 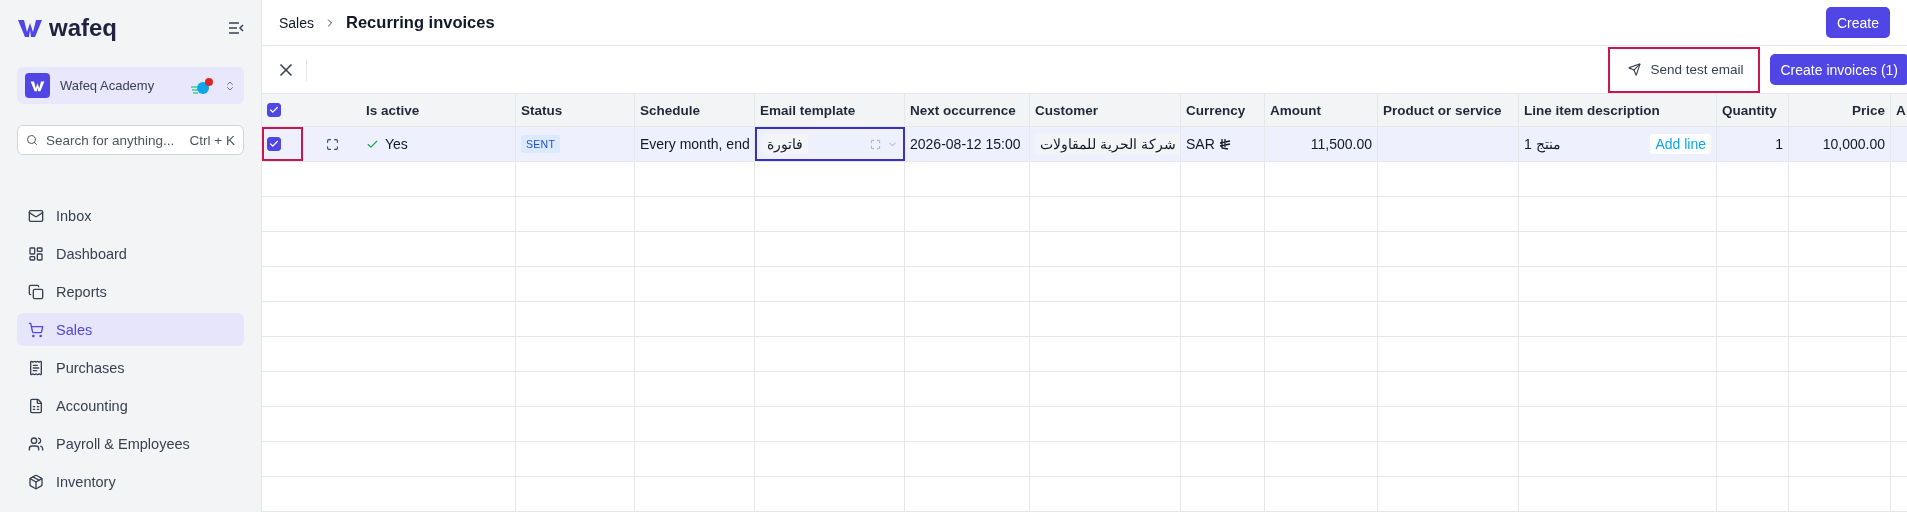 What do you see at coordinates (1107, 144) in the screenshot?
I see `customer-chip: شركة الحرية للمقاولات` at bounding box center [1107, 144].